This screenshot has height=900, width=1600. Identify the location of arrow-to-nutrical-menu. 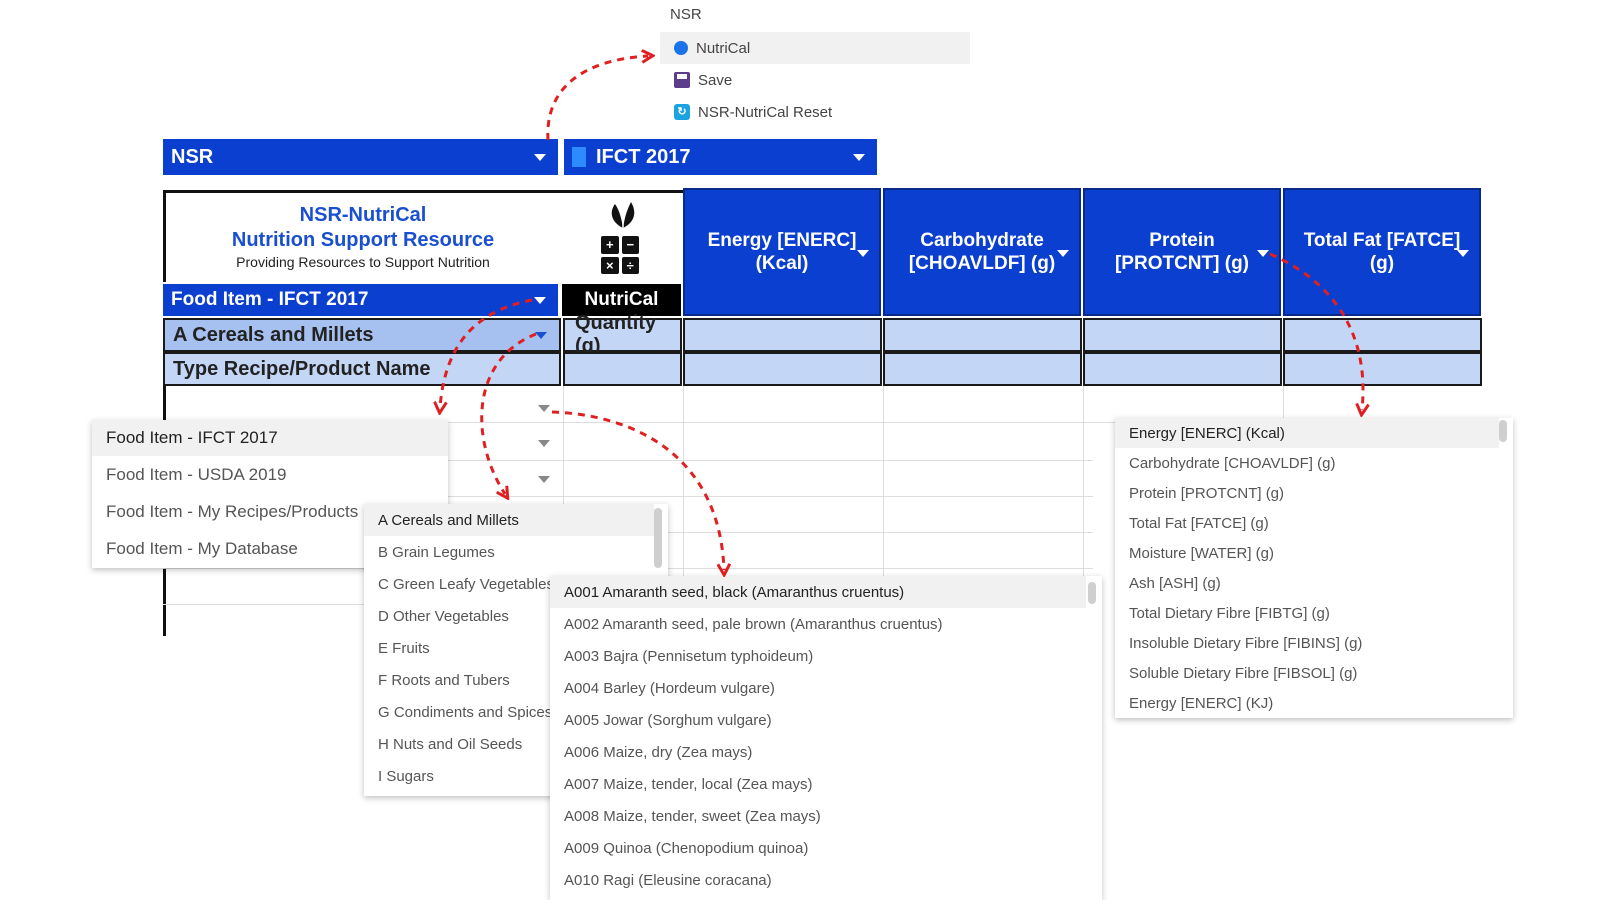
(597, 98).